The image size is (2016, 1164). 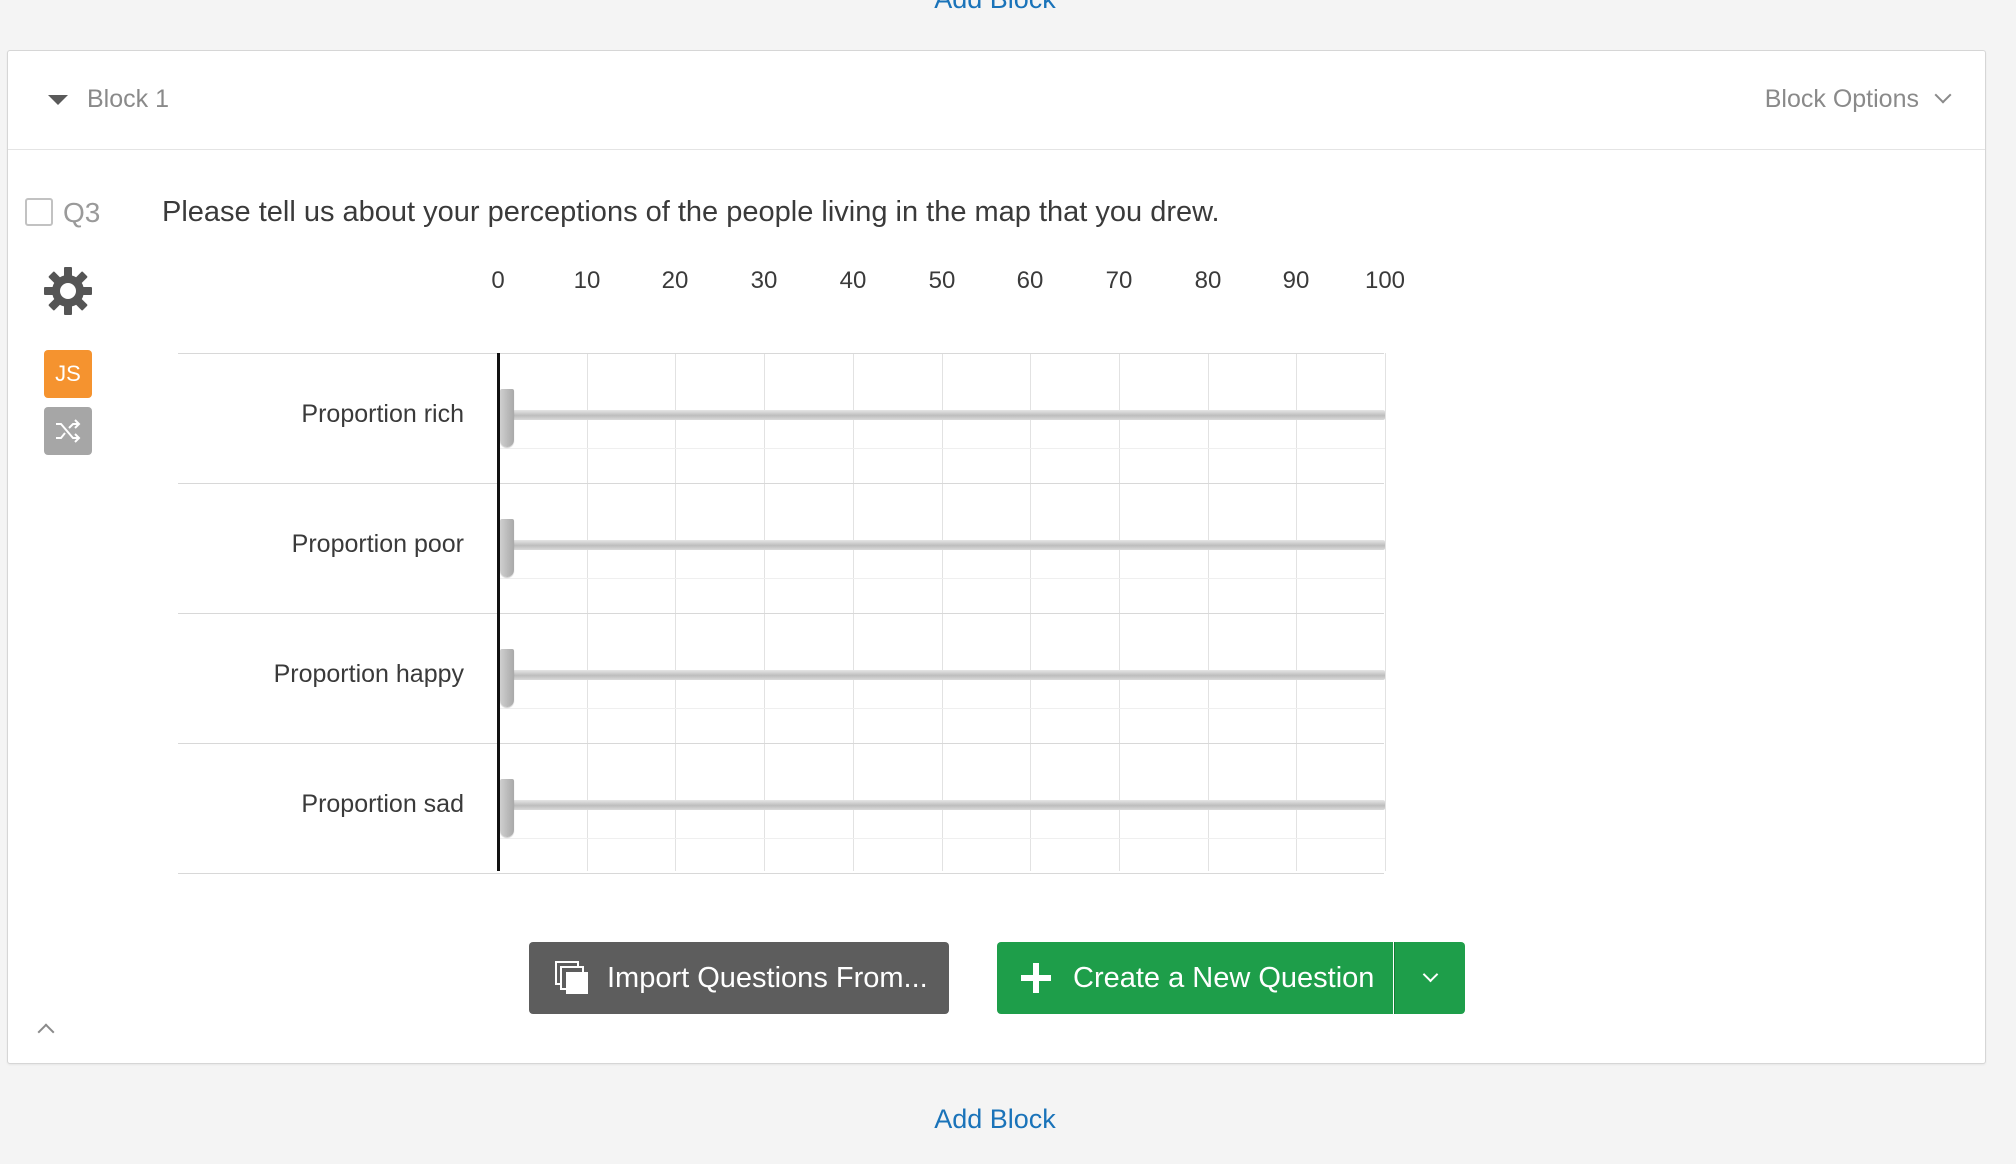 I want to click on scale-tick-label: 90, so click(x=1296, y=280).